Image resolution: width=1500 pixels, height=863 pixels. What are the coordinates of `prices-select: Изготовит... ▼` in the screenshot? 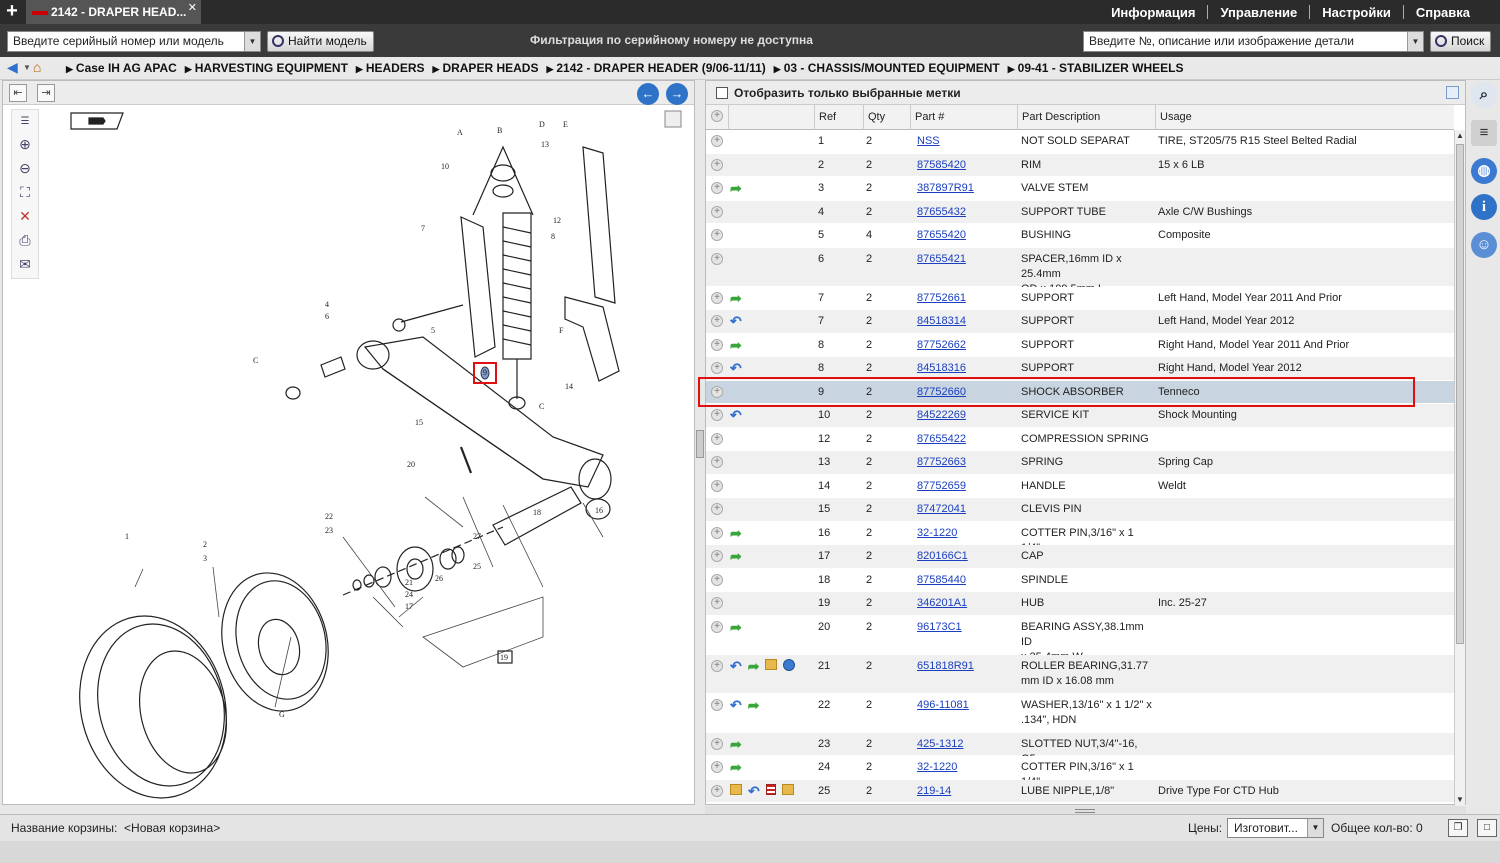 It's located at (1275, 828).